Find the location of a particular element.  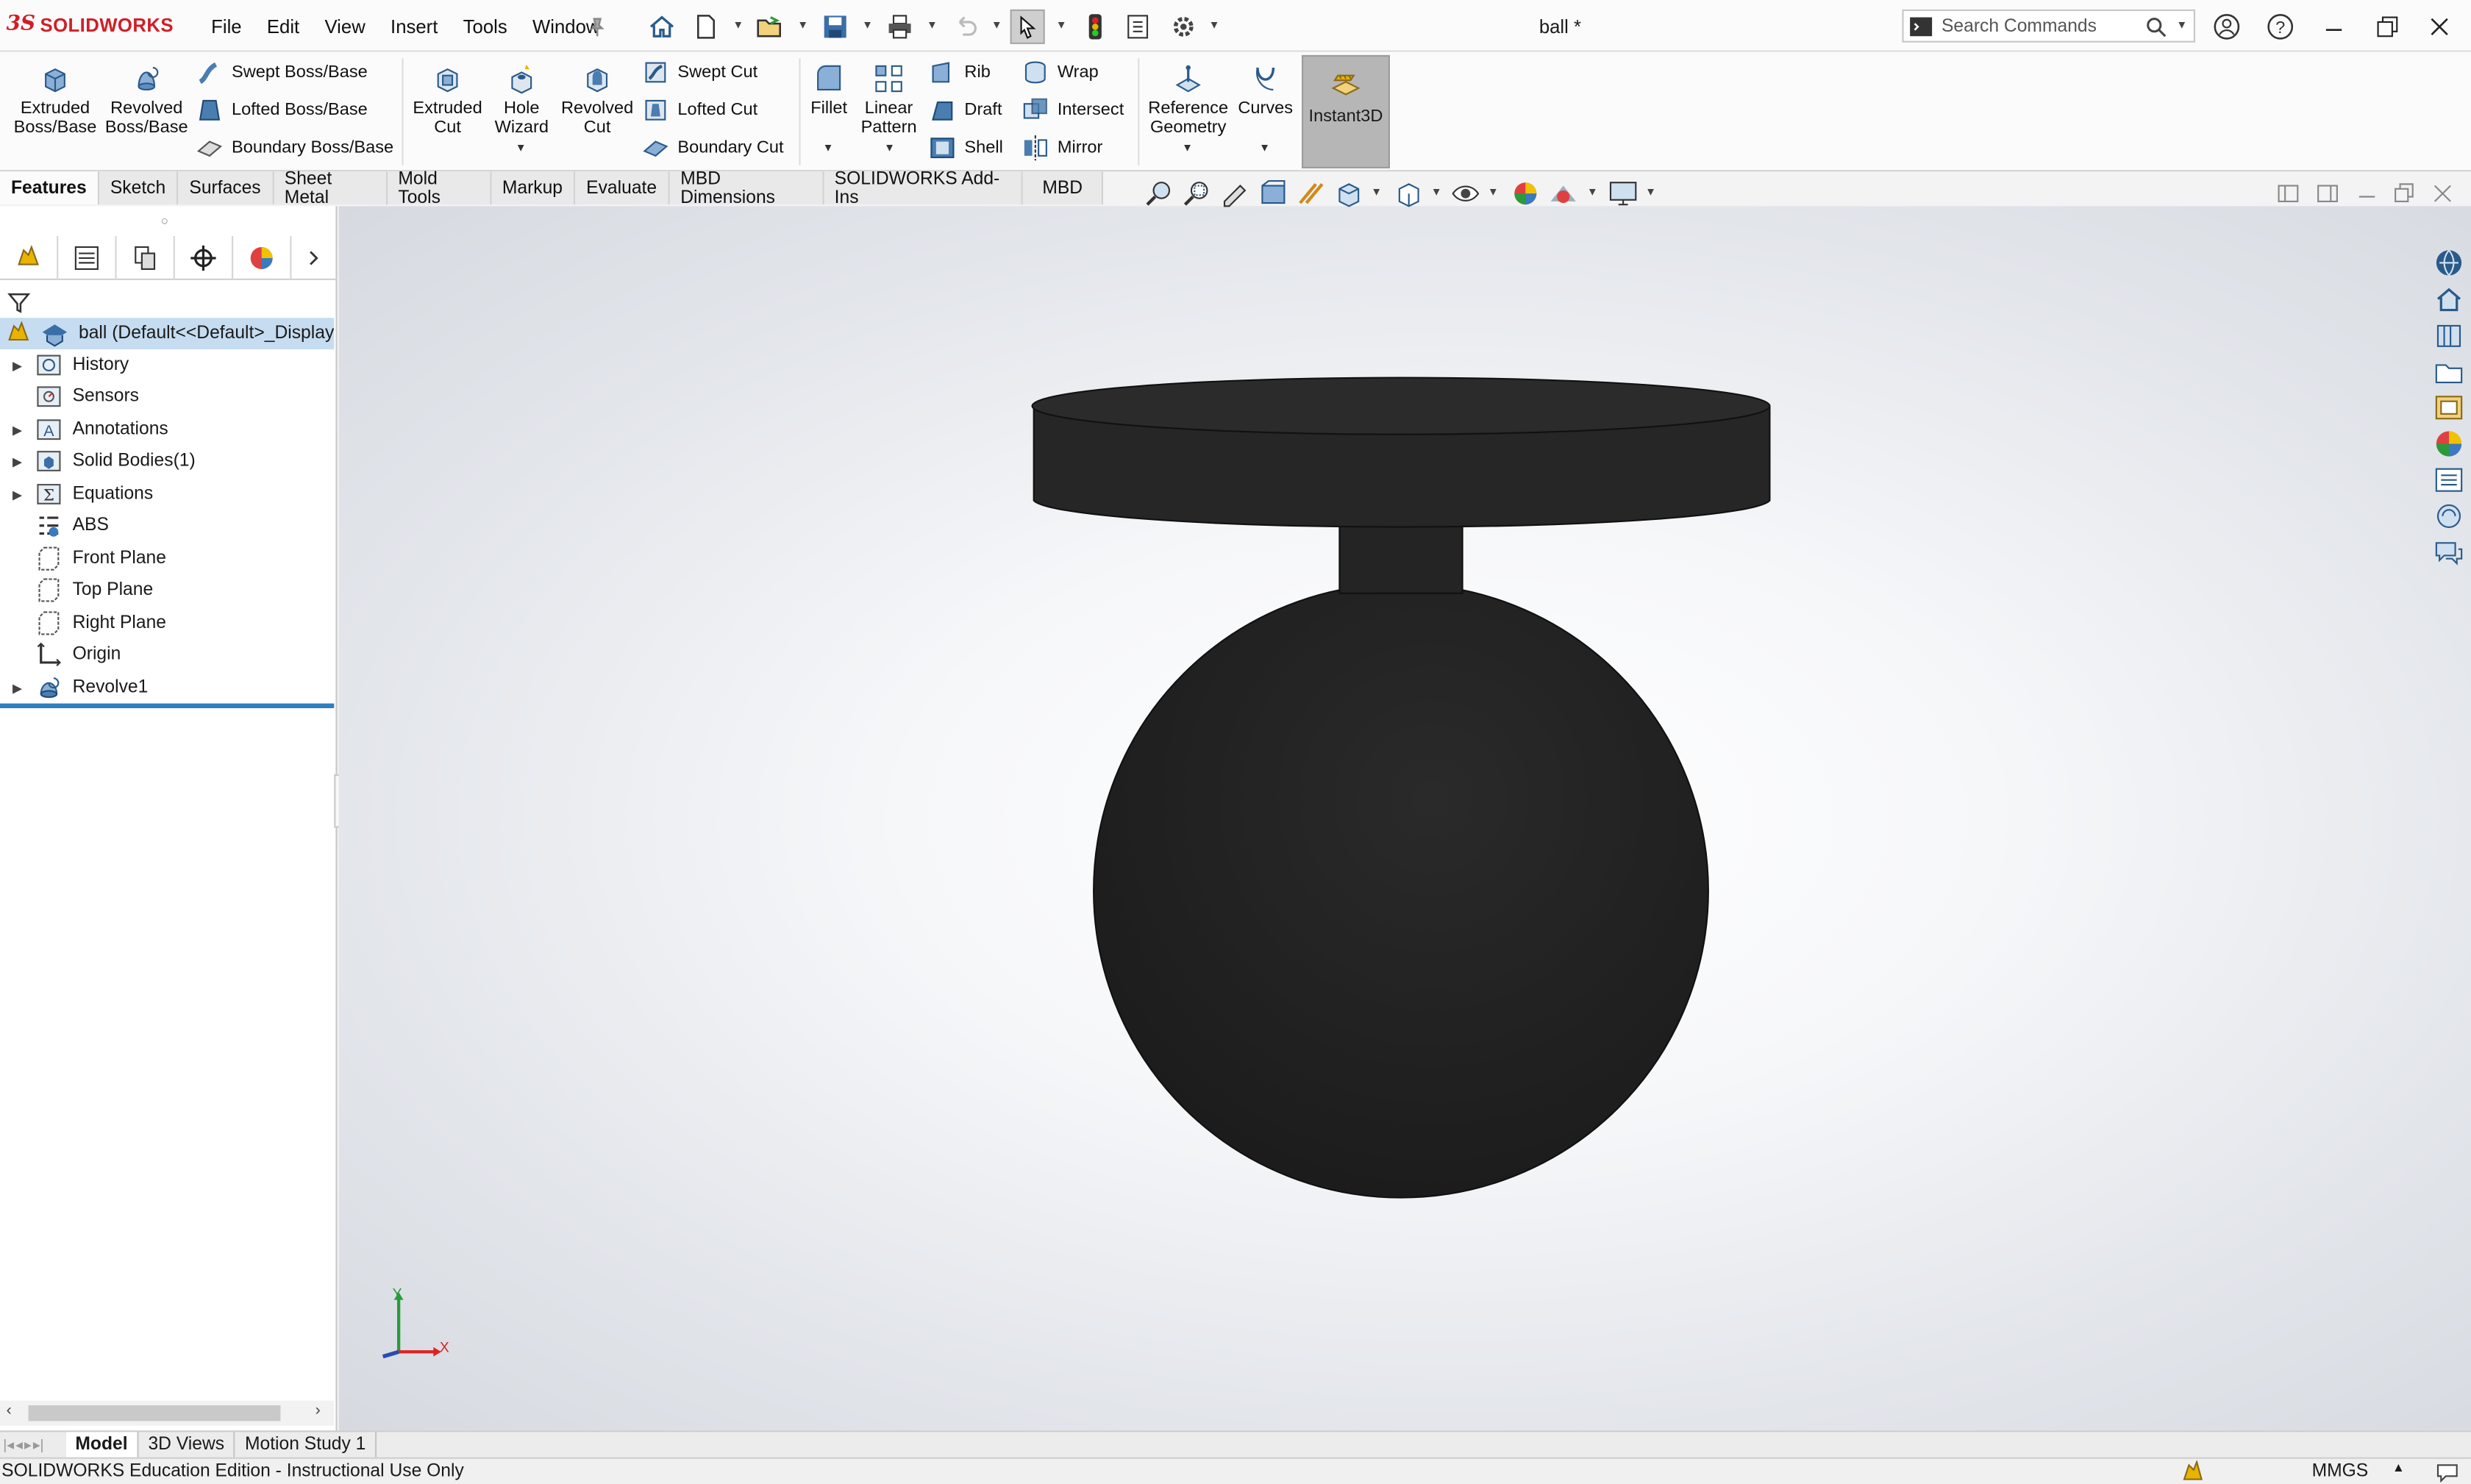

cylinder-neck is located at coordinates (1401, 557).